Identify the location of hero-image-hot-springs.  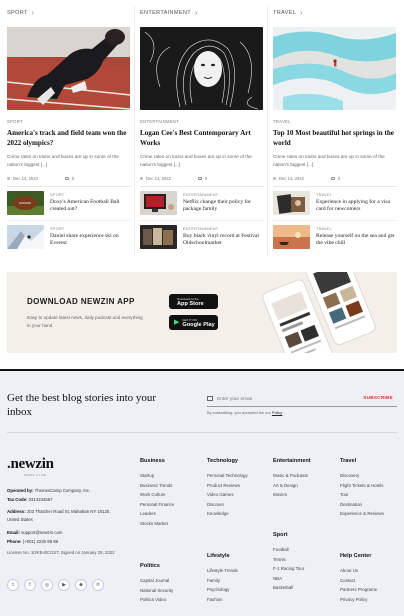
(334, 68).